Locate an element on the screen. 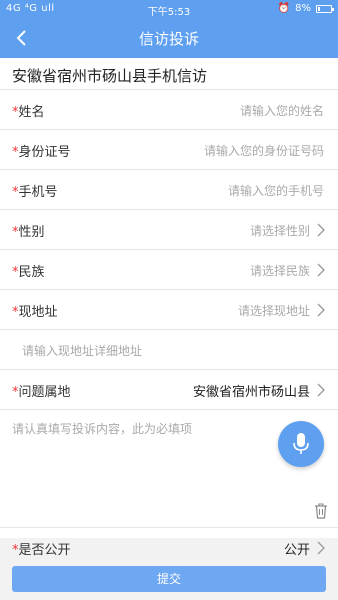 This screenshot has width=338, height=600. issue-location-label: *问题属地 is located at coordinates (41, 392).